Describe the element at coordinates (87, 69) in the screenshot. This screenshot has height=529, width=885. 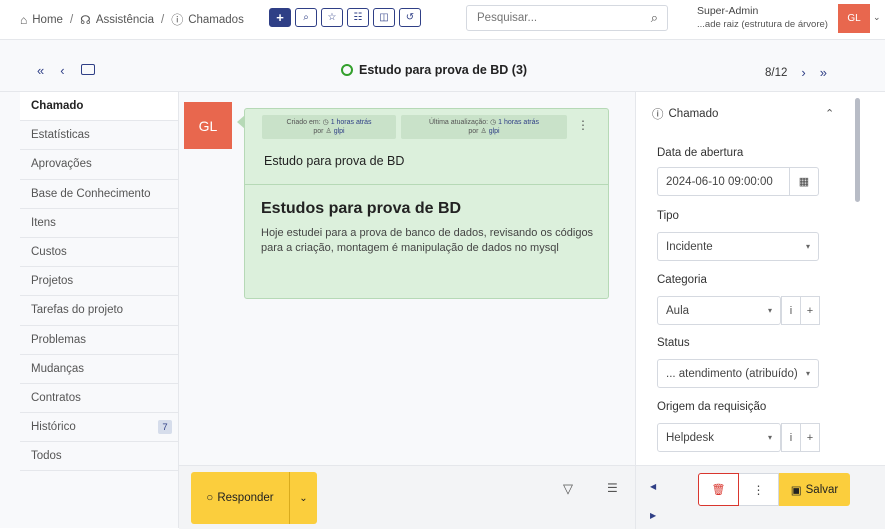
I see `list-view-icon` at that location.